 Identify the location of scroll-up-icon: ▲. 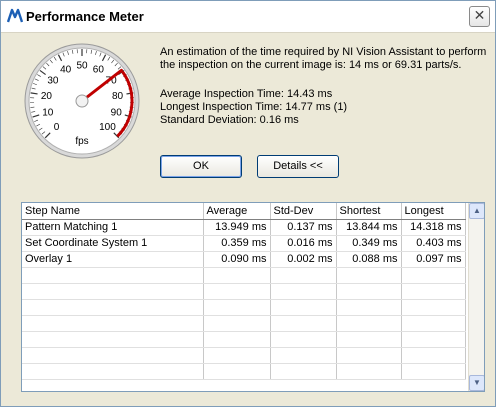
(477, 210).